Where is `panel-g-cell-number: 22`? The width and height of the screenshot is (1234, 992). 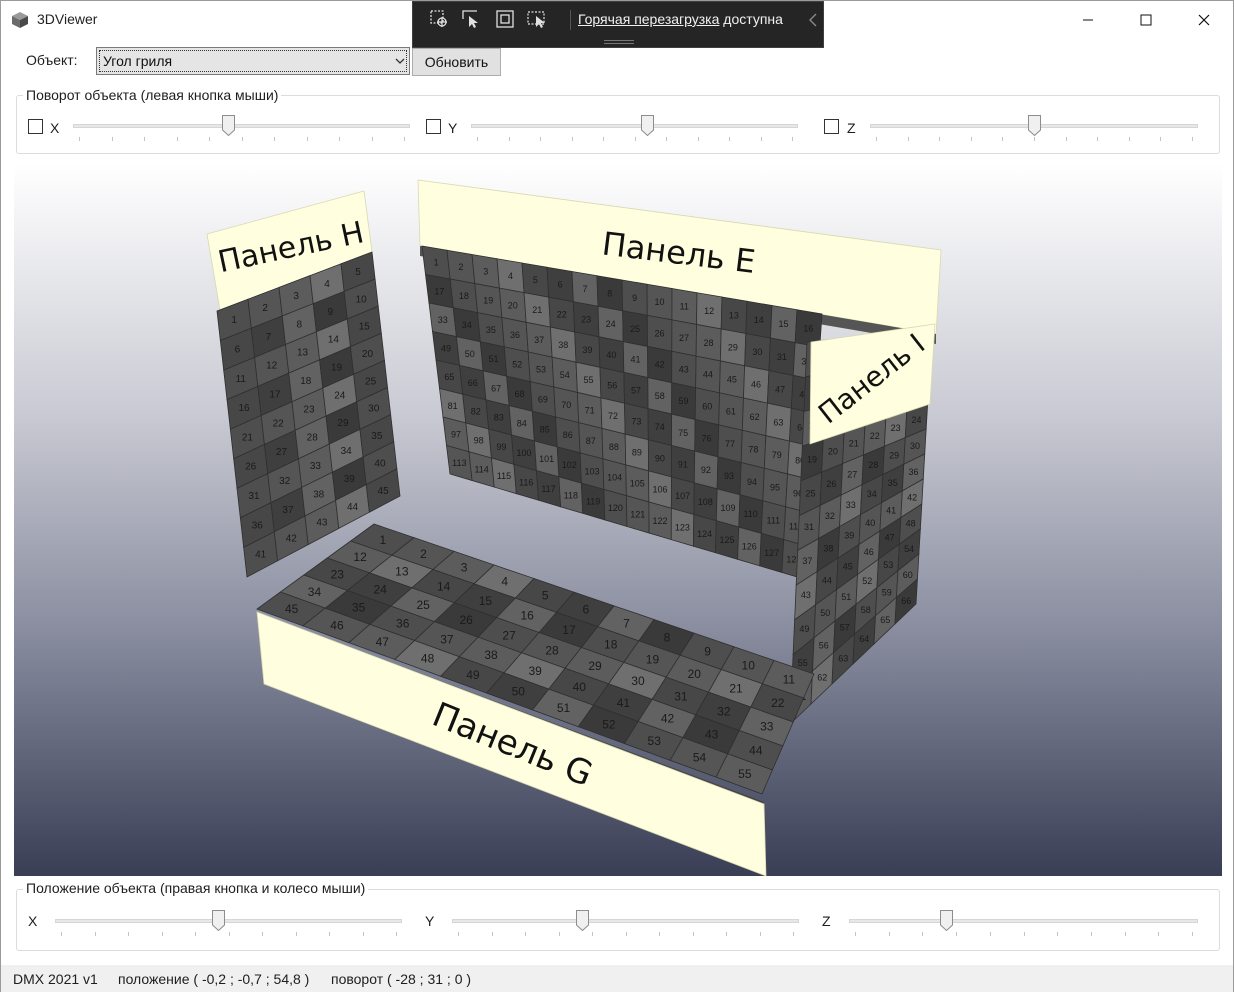
panel-g-cell-number: 22 is located at coordinates (778, 703).